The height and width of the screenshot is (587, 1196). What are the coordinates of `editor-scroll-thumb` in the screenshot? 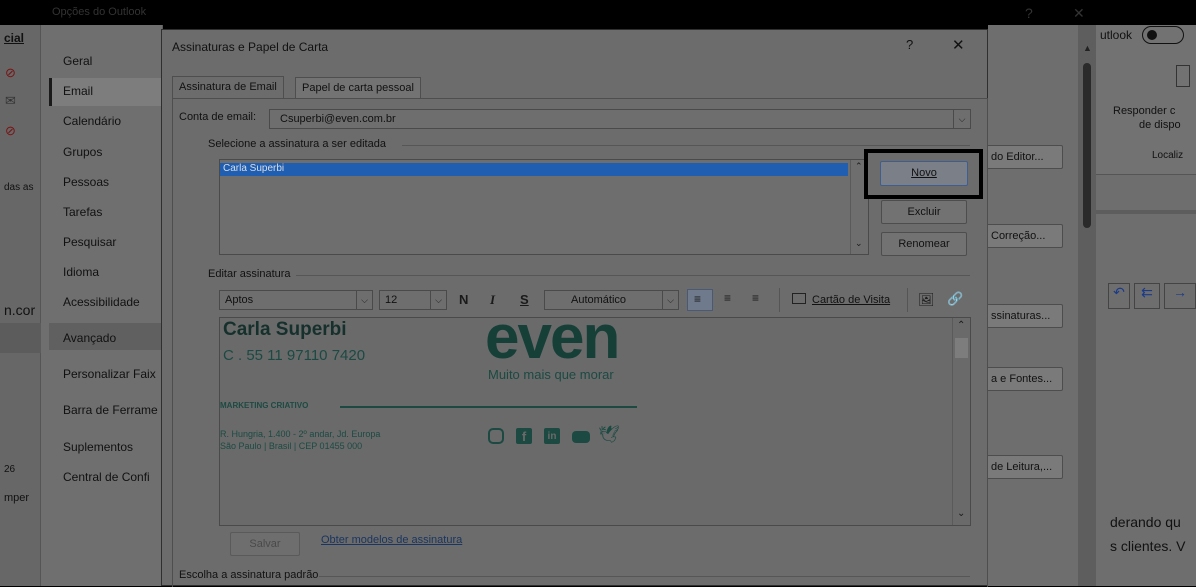 It's located at (961, 348).